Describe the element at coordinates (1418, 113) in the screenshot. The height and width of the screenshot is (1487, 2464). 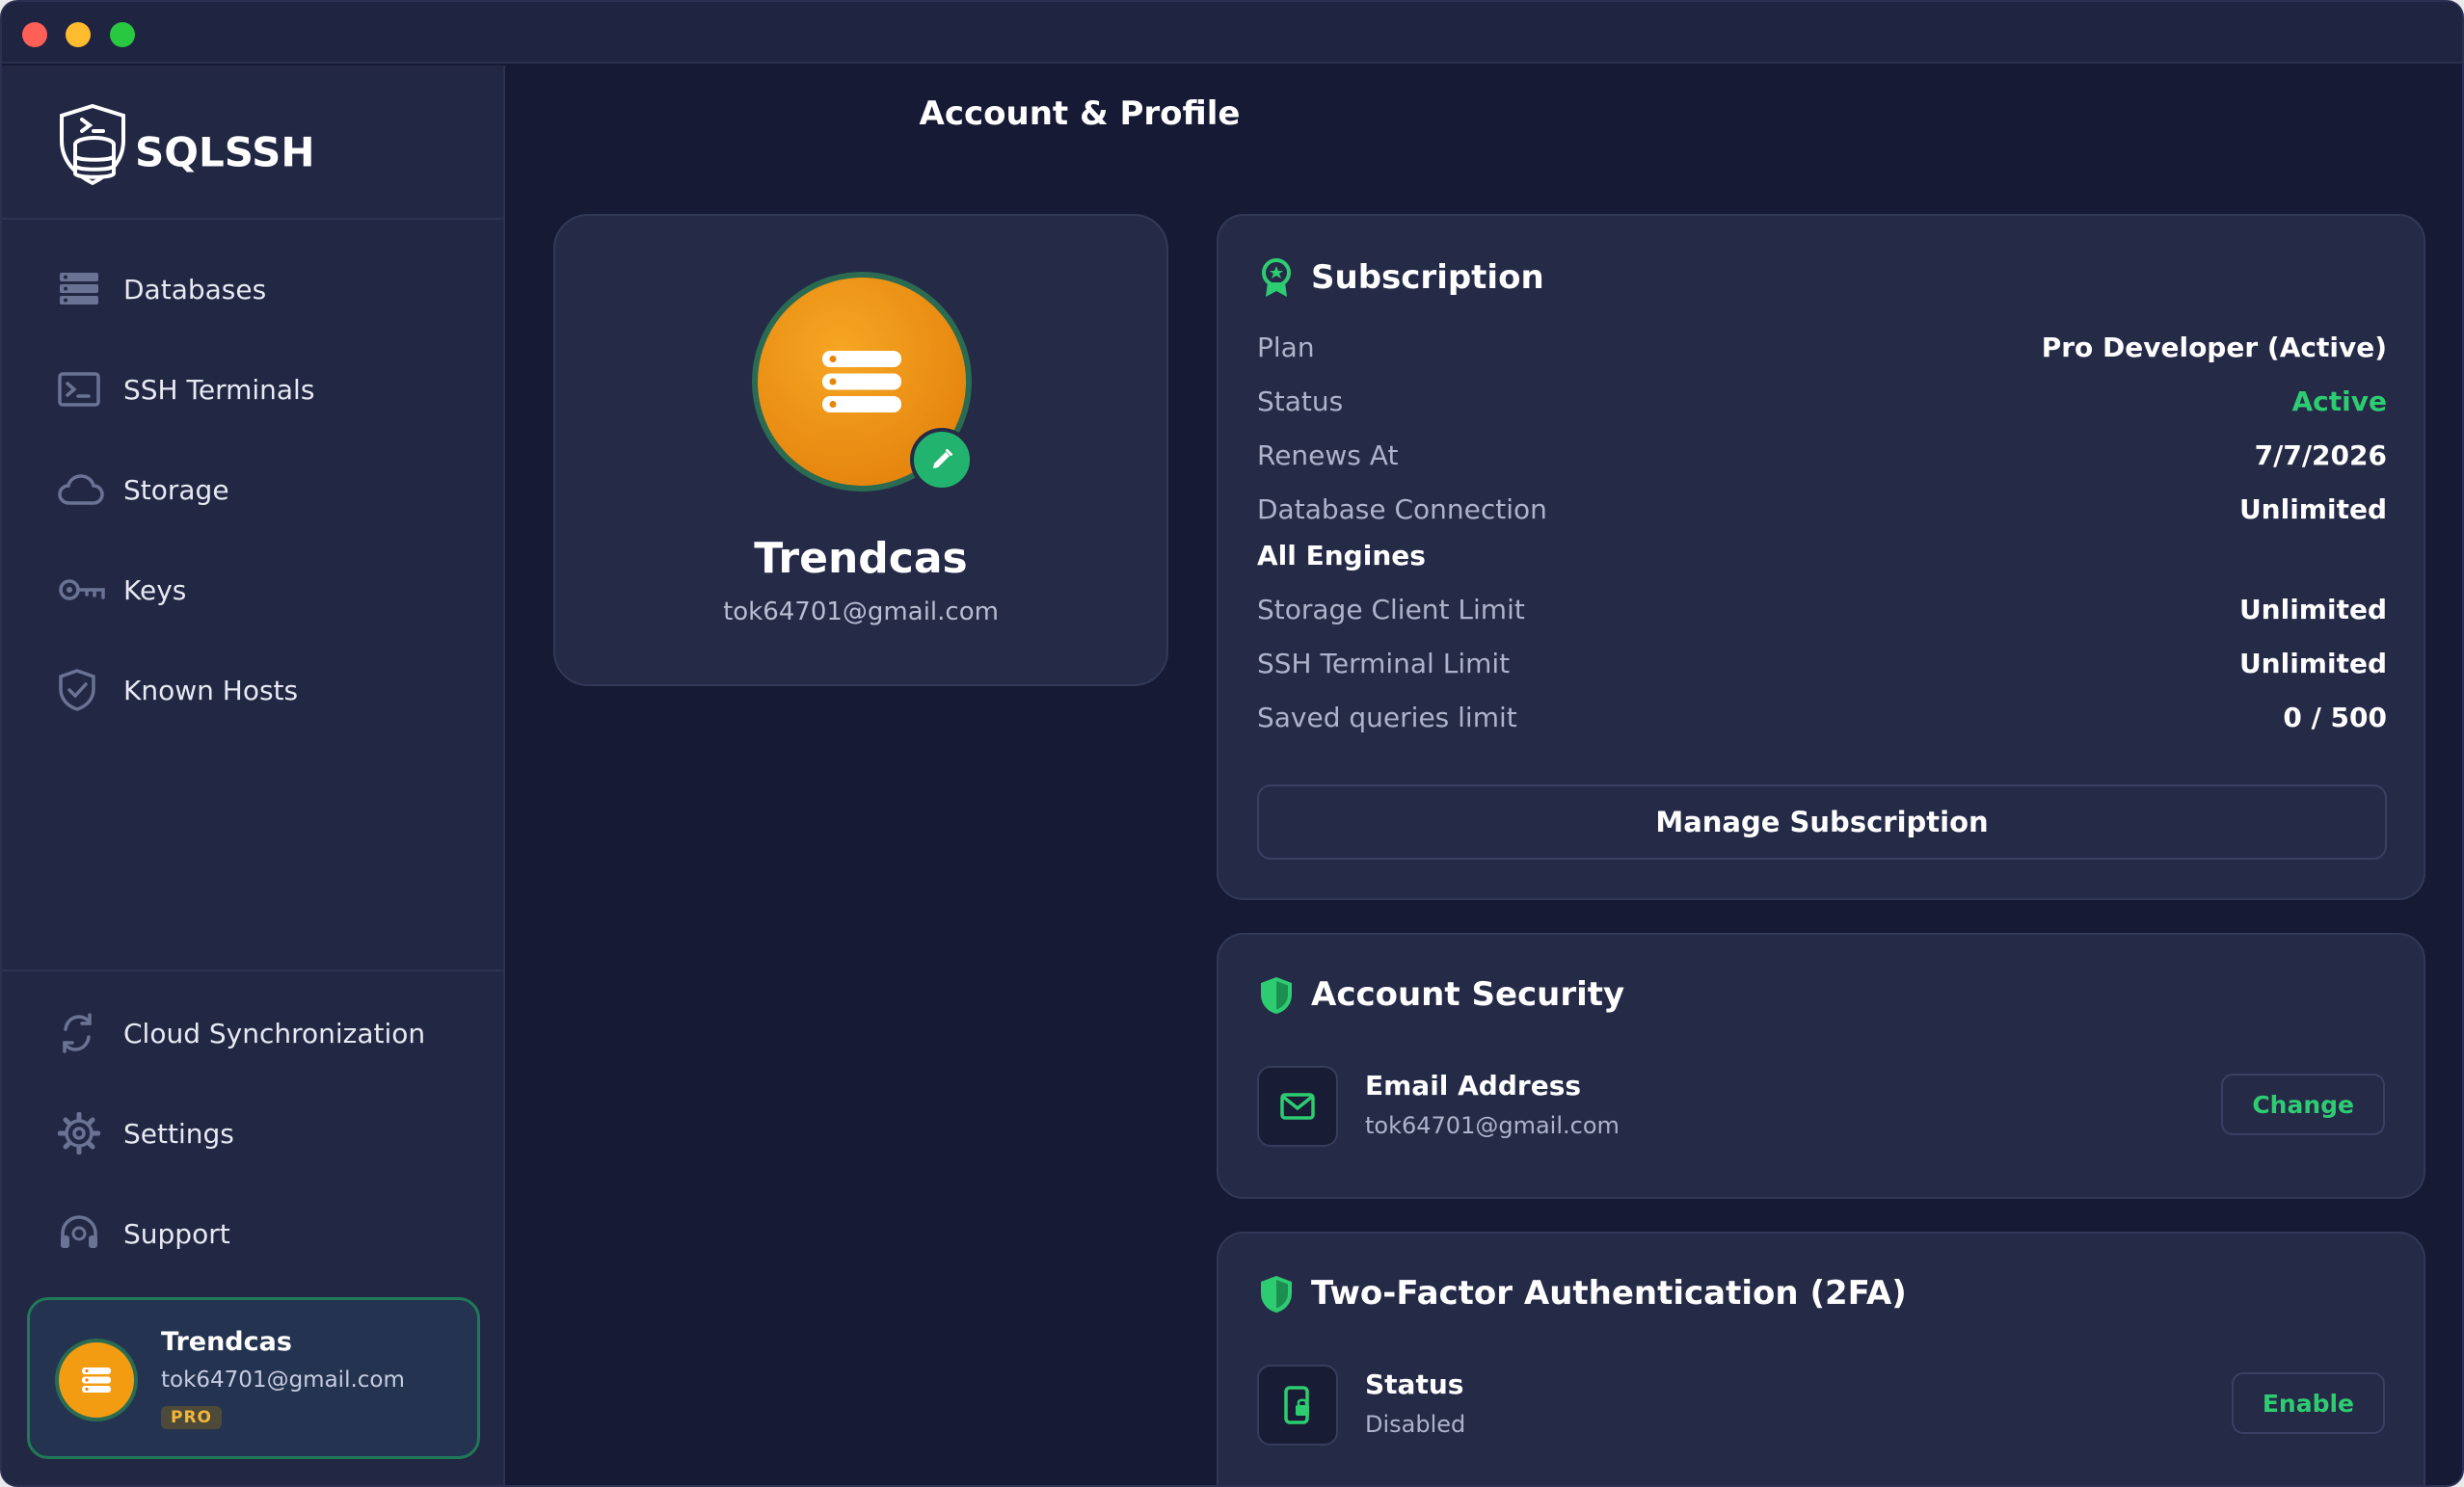
I see `page-title-wrap: Account & Profile` at that location.